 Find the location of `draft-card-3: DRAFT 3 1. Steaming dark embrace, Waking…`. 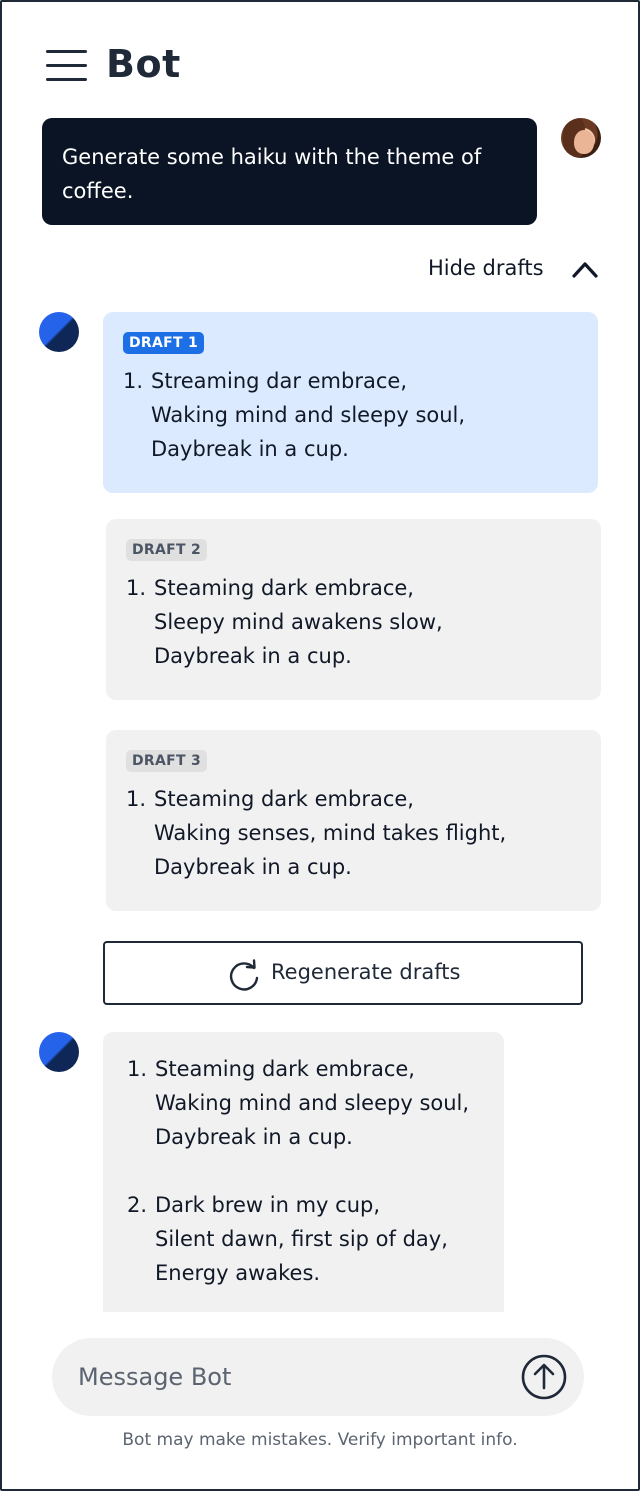

draft-card-3: DRAFT 3 1. Steaming dark embrace, Waking… is located at coordinates (353, 820).